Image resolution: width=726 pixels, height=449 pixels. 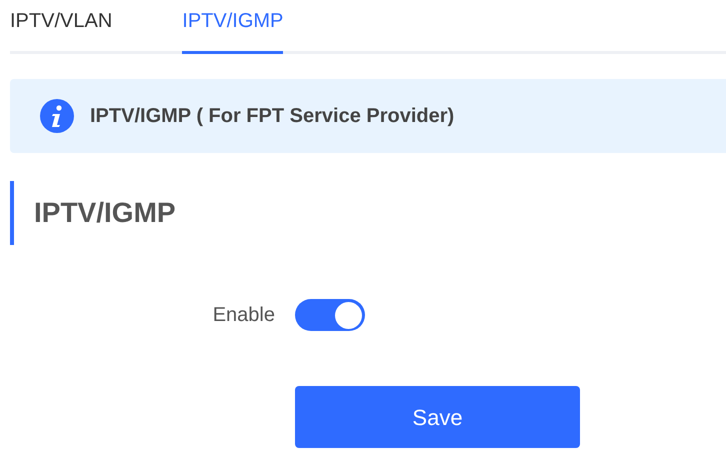 I want to click on enable-toggle, so click(x=330, y=315).